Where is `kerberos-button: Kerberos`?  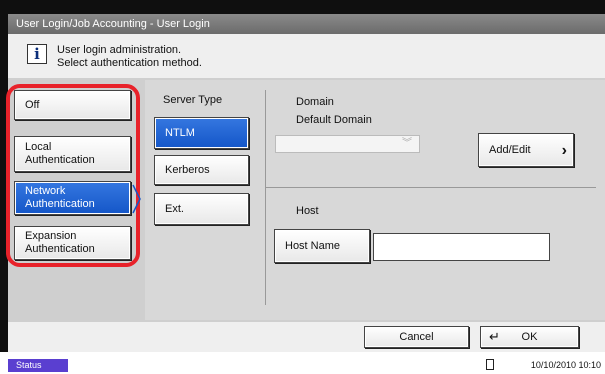 kerberos-button: Kerberos is located at coordinates (201, 170).